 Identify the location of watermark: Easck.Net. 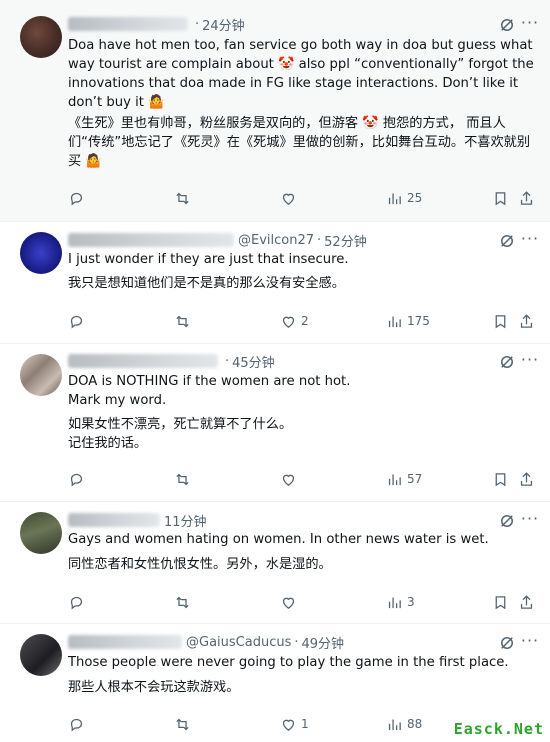
(498, 729).